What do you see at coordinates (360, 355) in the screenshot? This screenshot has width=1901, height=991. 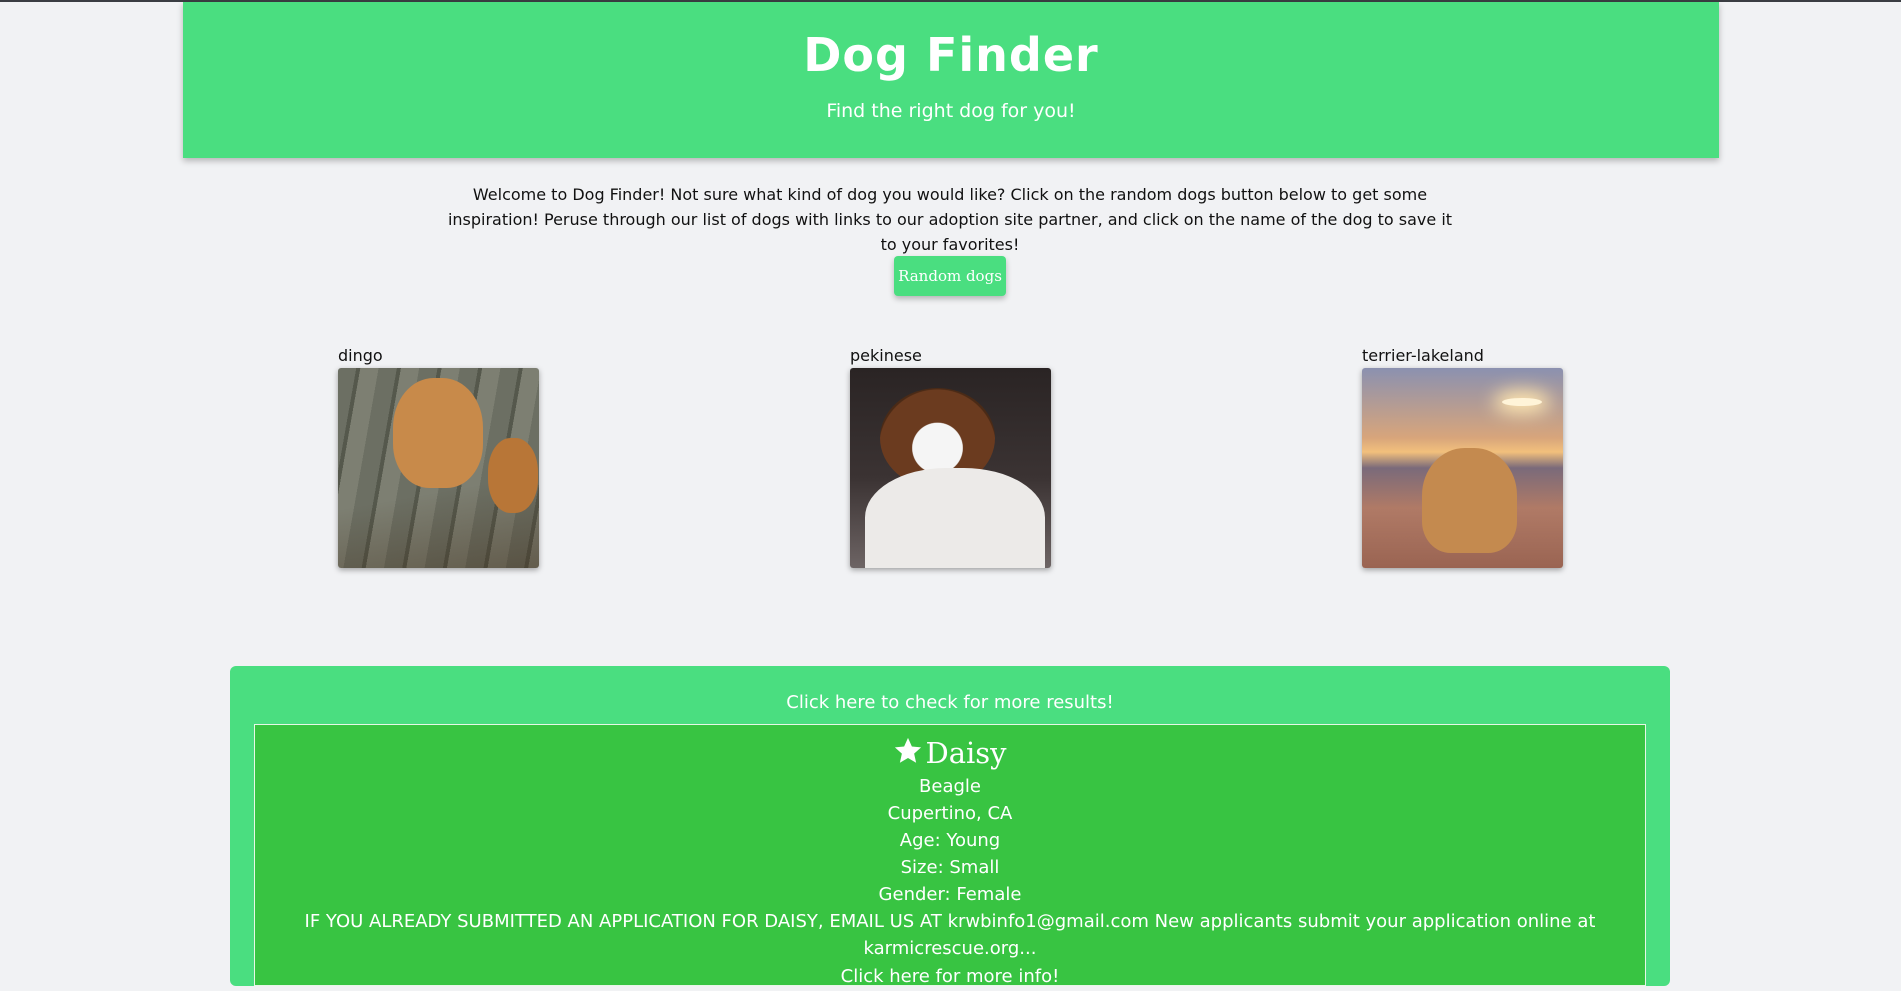 I see `dog-breed-label: dingo` at bounding box center [360, 355].